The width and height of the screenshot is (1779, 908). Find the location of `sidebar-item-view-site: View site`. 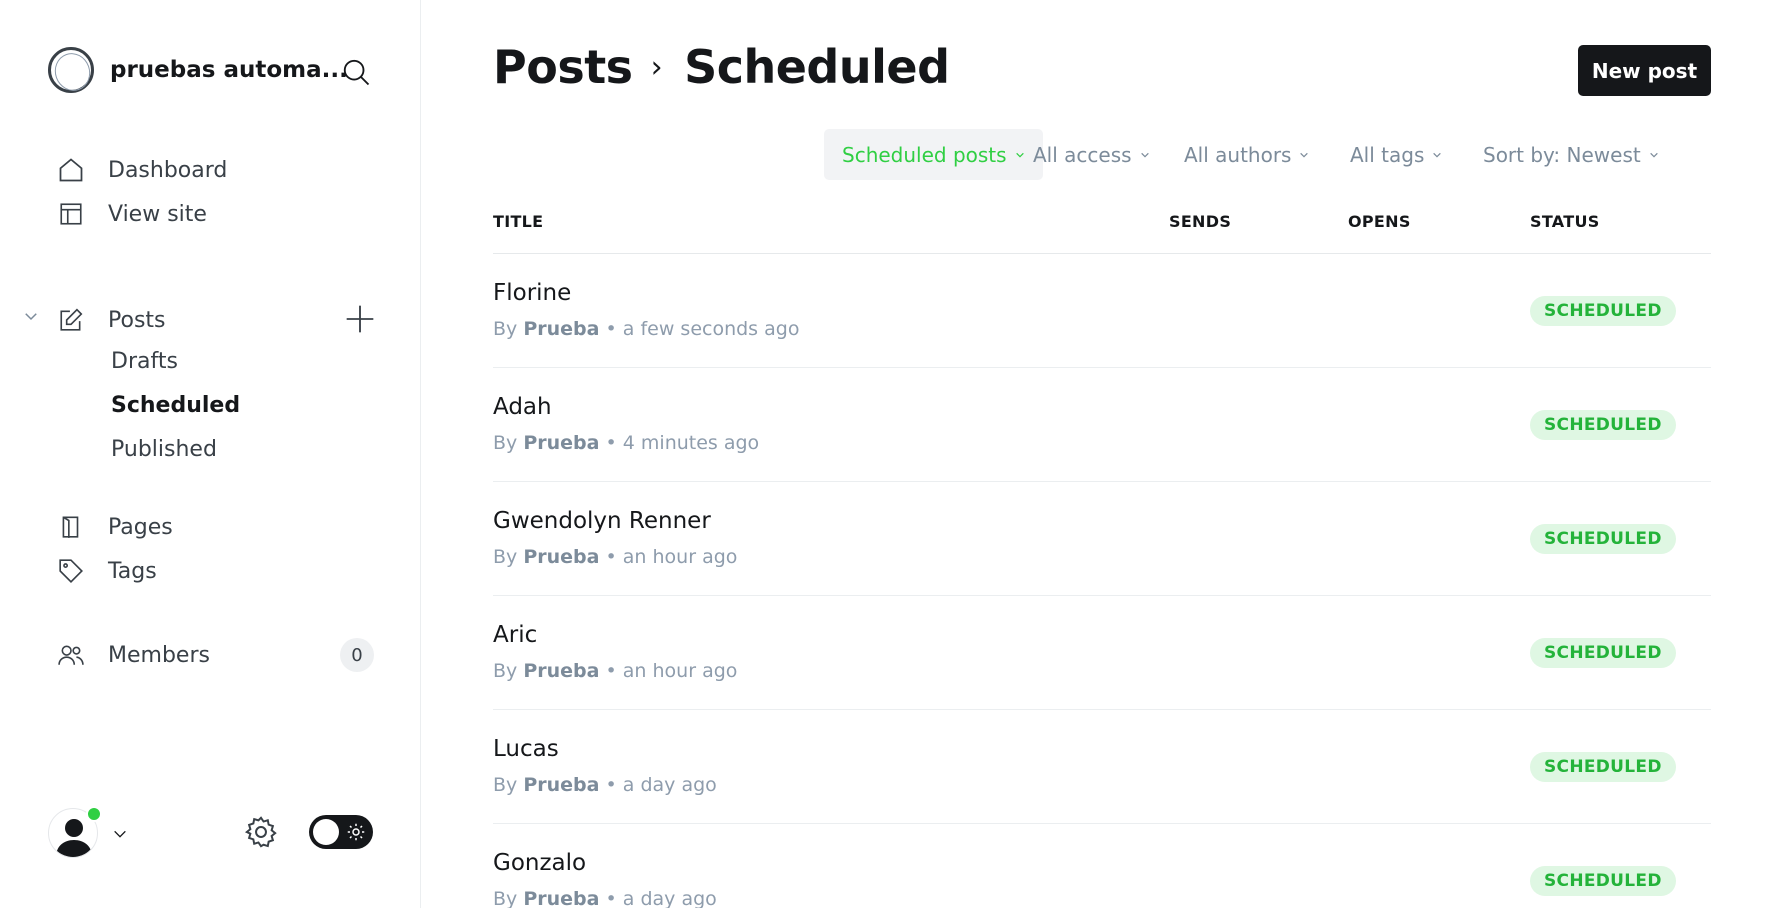

sidebar-item-view-site: View site is located at coordinates (131, 214).